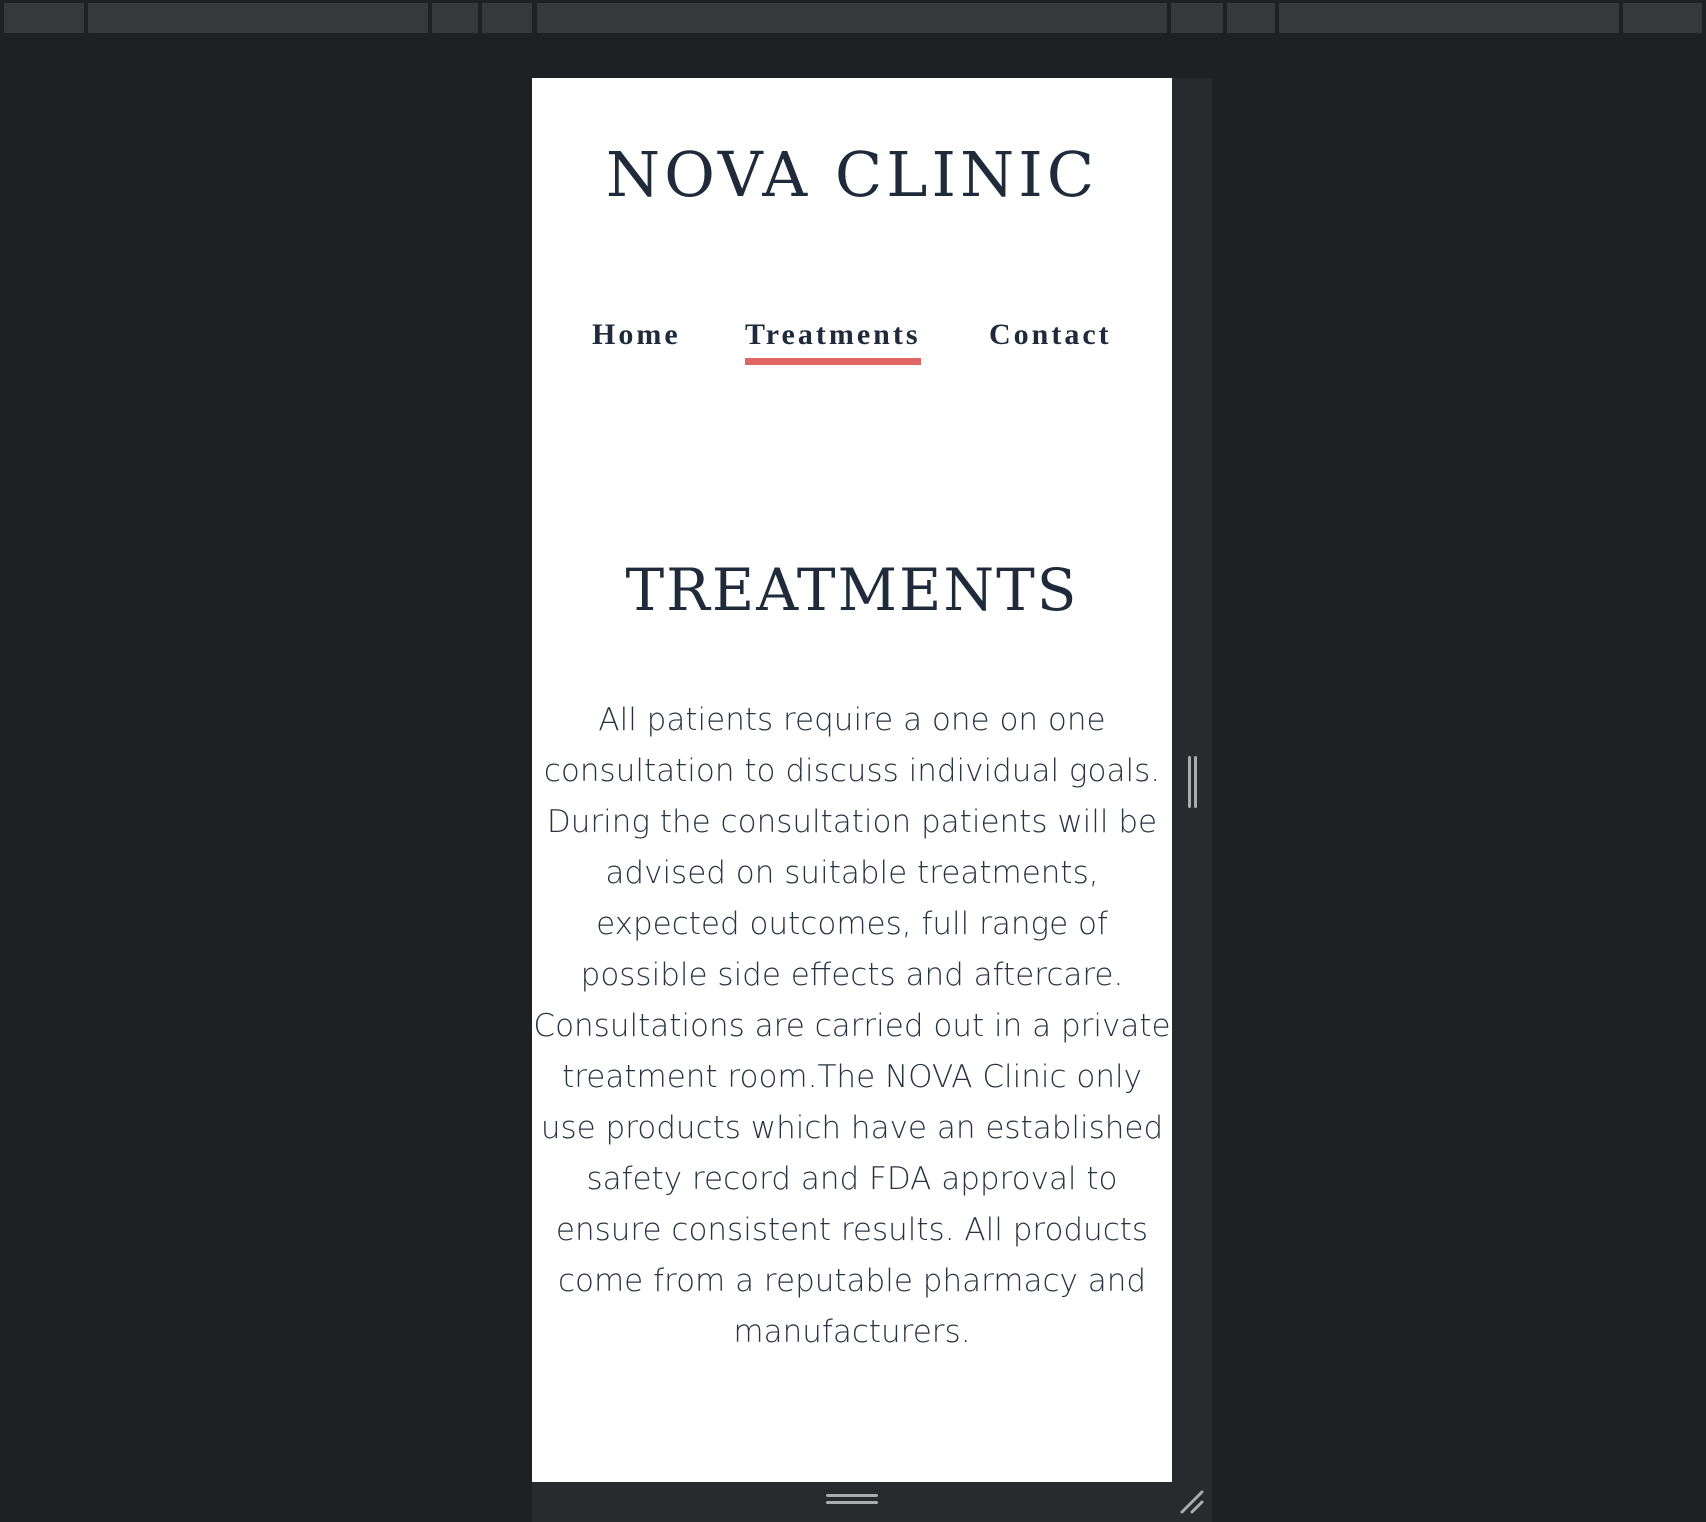 Image resolution: width=1706 pixels, height=1522 pixels. I want to click on main-nav: Home Treatments Contact, so click(852, 348).